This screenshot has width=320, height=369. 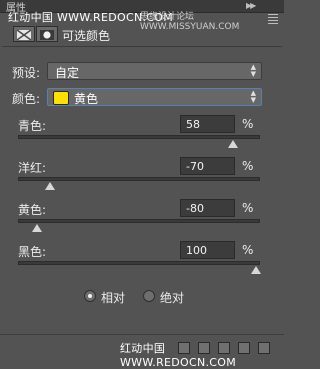 I want to click on colors-dropdown: 黄色 ▲ ▼, so click(x=154, y=97).